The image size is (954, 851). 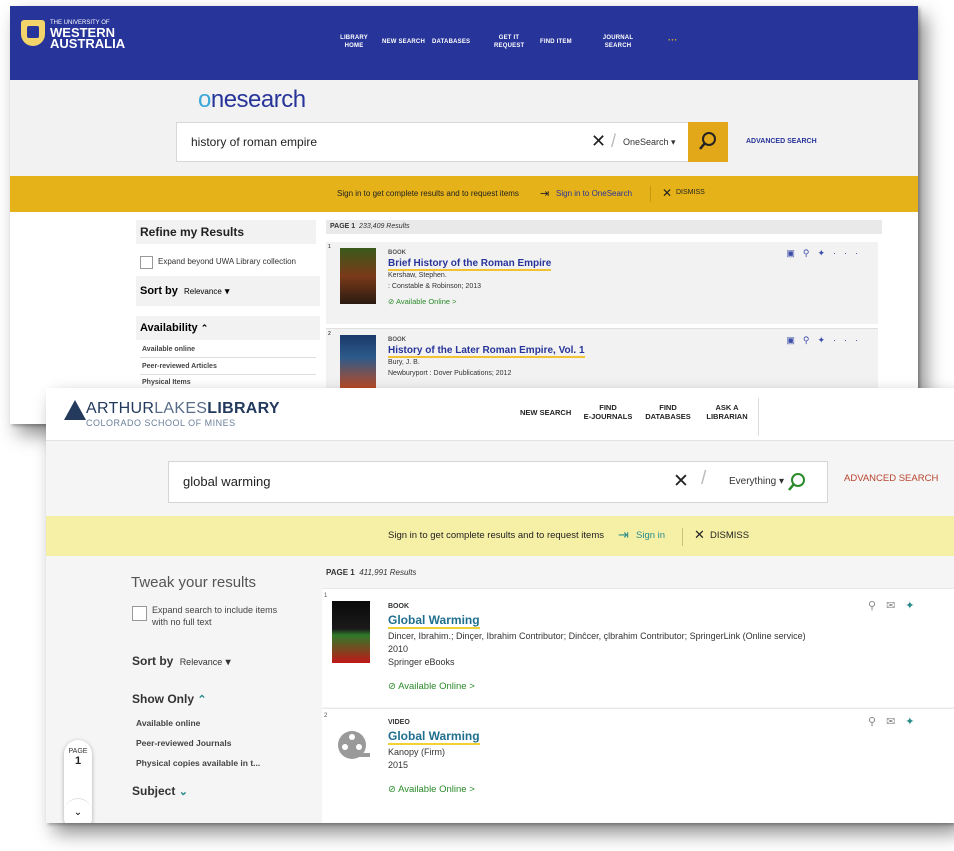 What do you see at coordinates (618, 42) in the screenshot?
I see `nav-journal-search: JOURNAL SEARCH` at bounding box center [618, 42].